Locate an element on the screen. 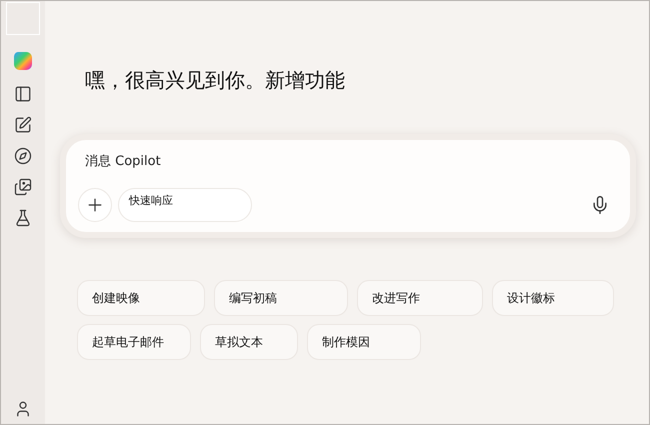 The height and width of the screenshot is (425, 650). blank-tile is located at coordinates (23, 18).